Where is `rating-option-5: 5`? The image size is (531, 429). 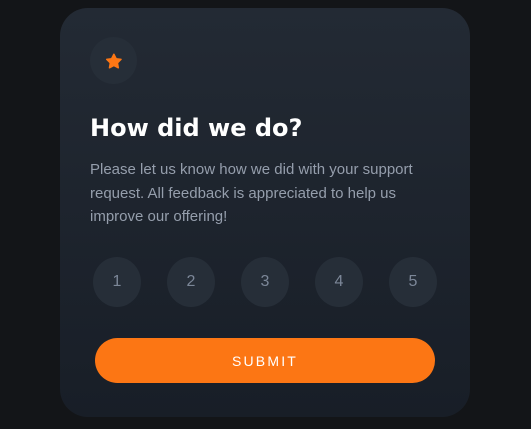 rating-option-5: 5 is located at coordinates (413, 282).